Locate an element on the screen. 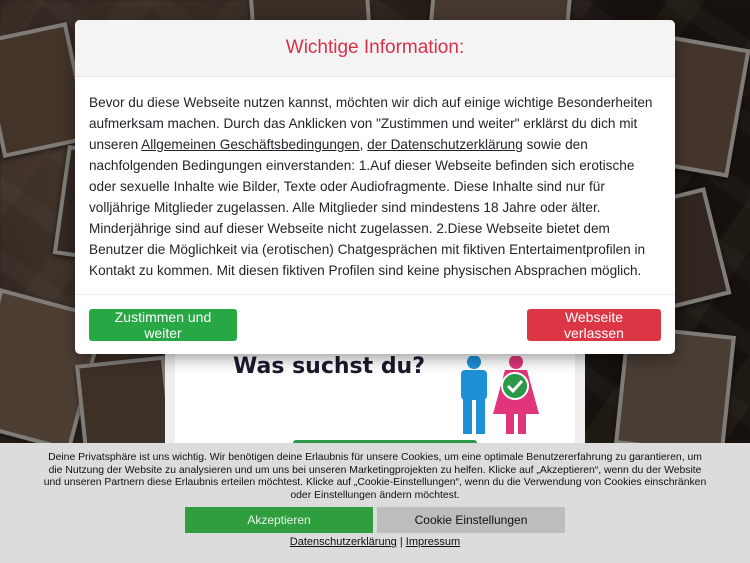 The image size is (750, 563). modal-header: Wichtige Information: is located at coordinates (375, 48).